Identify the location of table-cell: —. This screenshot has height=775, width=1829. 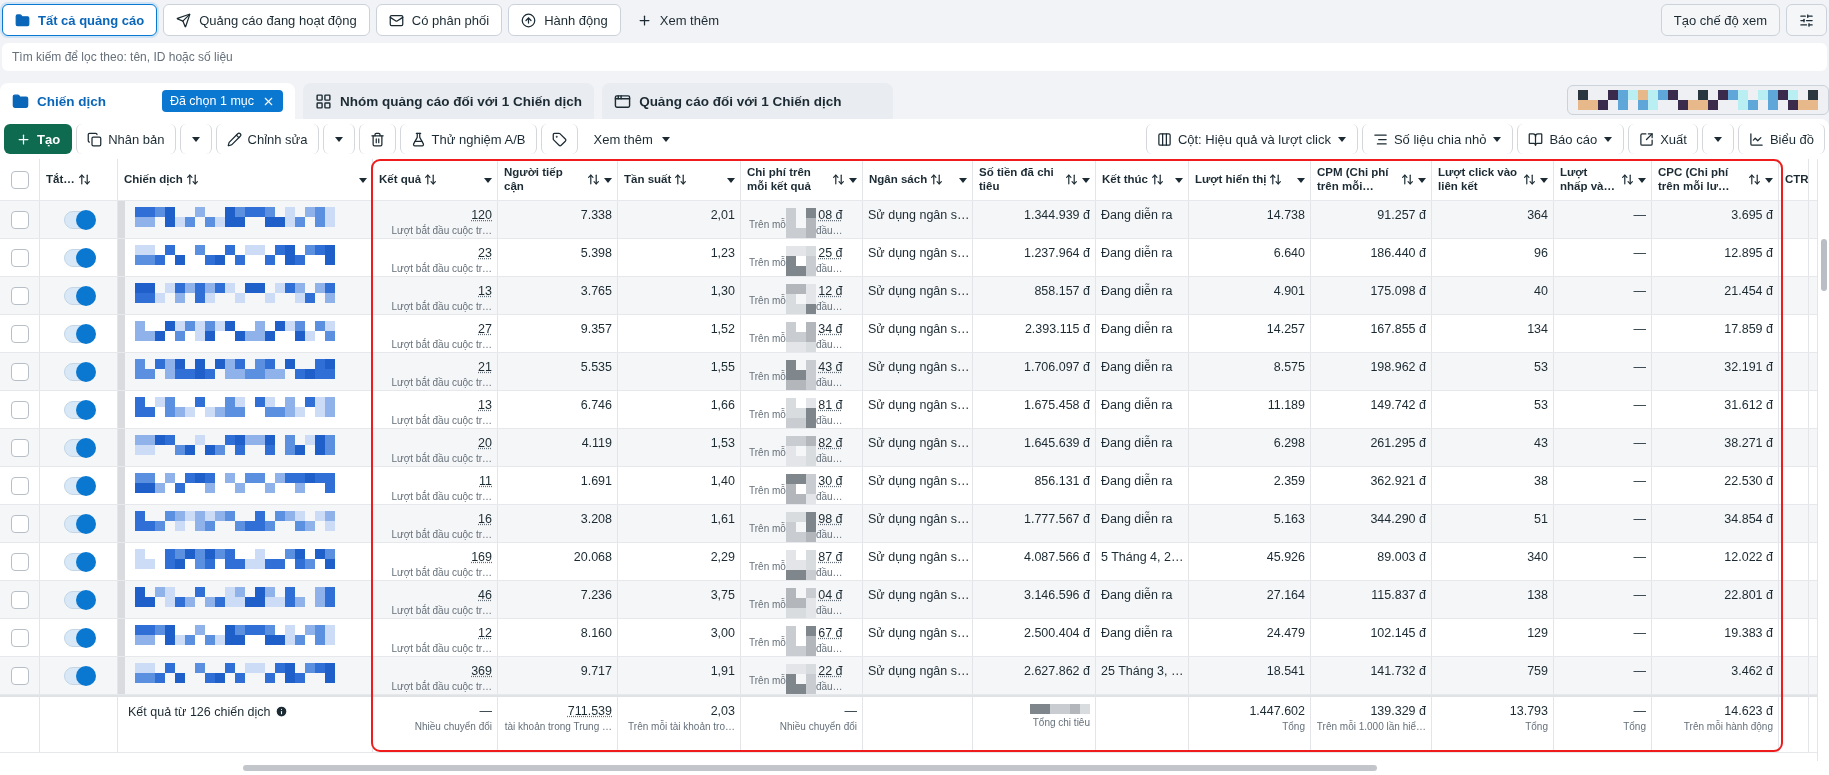
(1639, 253).